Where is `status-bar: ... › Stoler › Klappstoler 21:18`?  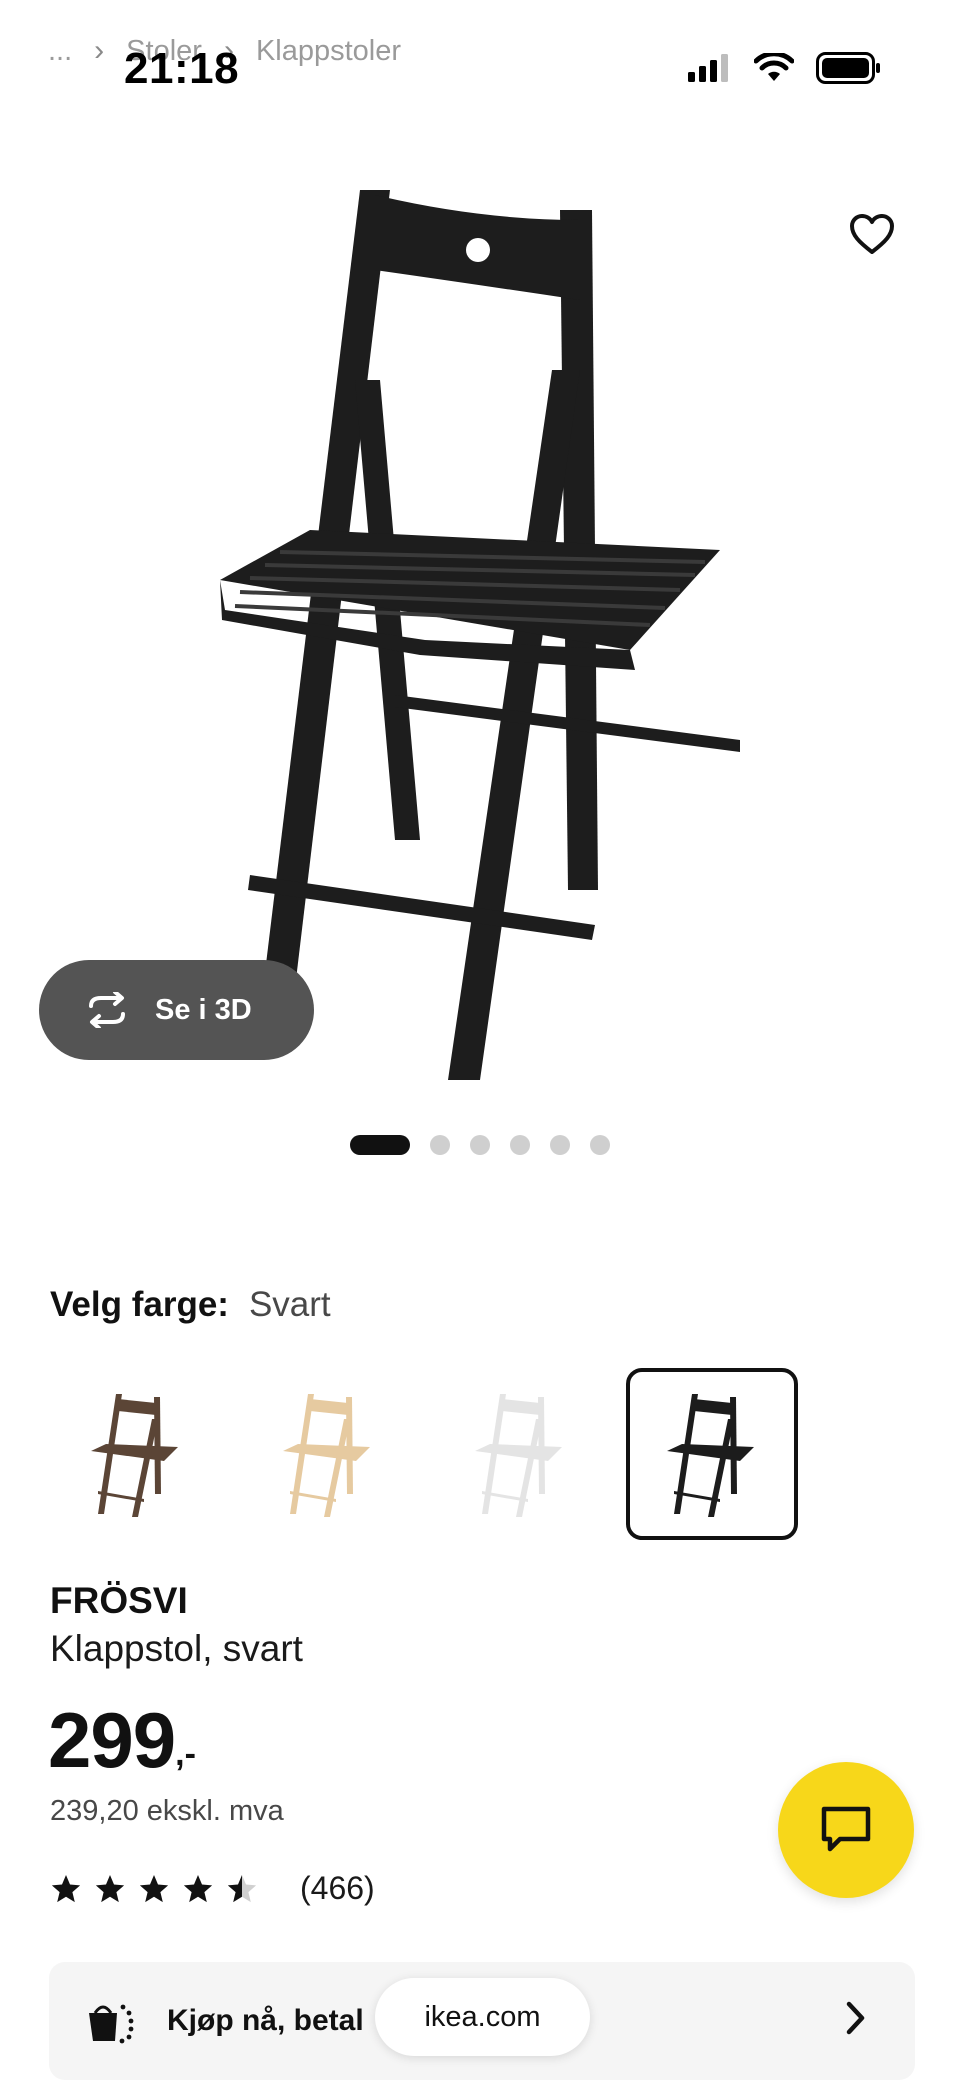
status-bar: ... › Stoler › Klappstoler 21:18 is located at coordinates (480, 65).